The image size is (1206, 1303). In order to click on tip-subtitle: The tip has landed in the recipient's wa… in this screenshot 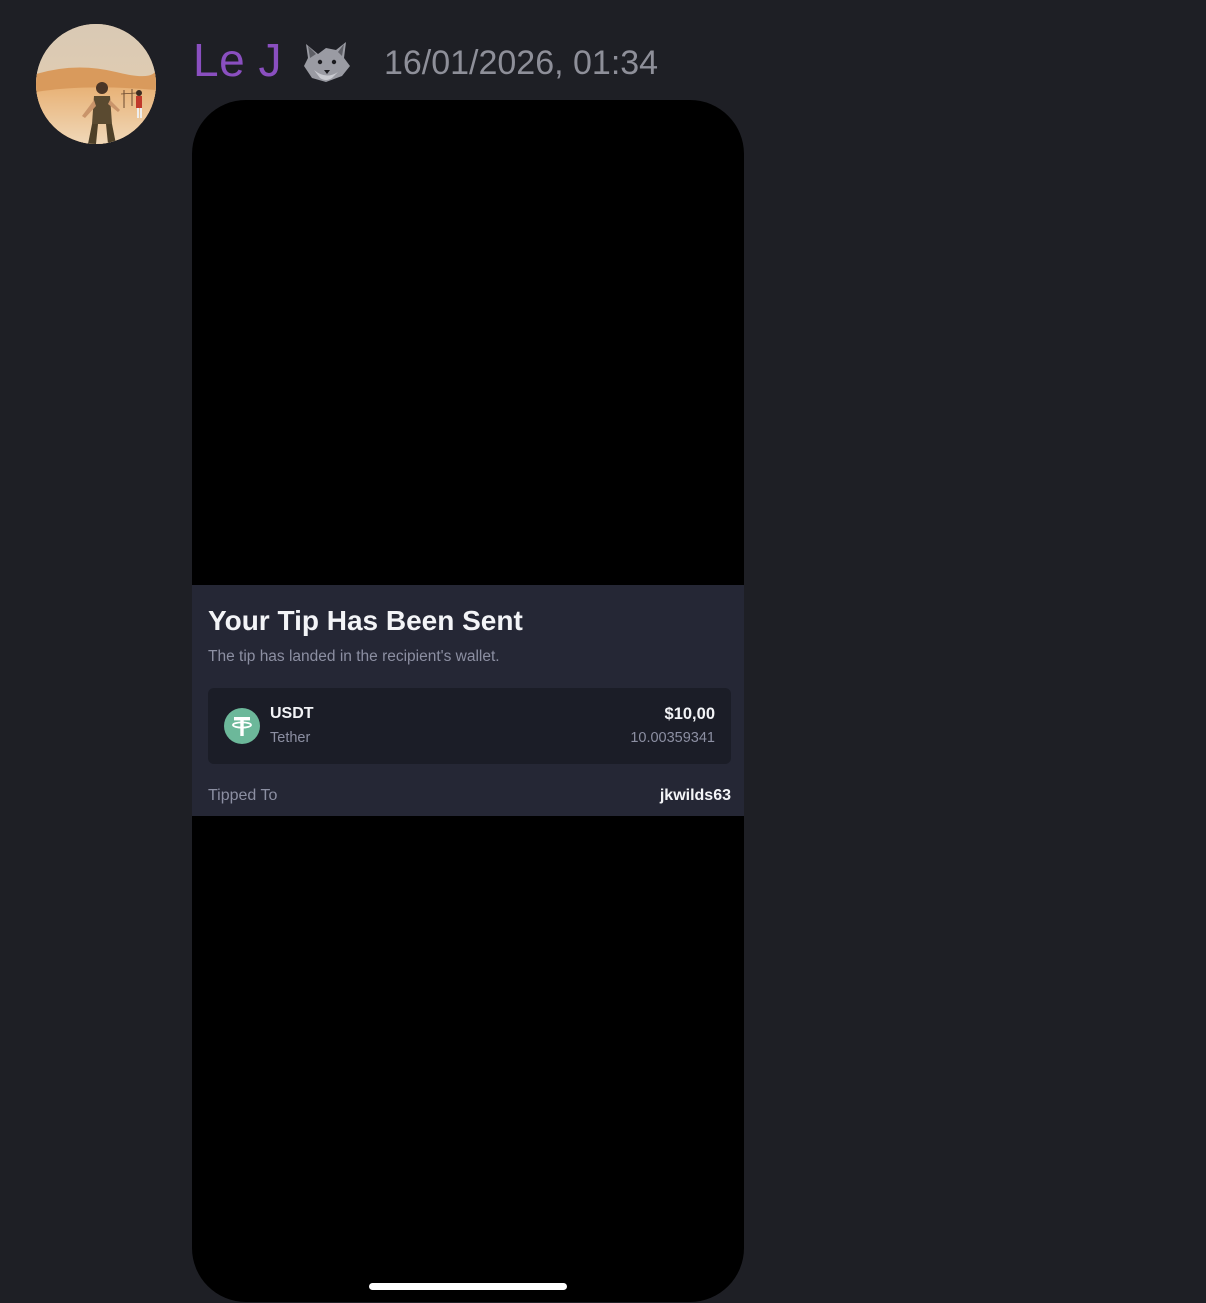, I will do `click(354, 656)`.